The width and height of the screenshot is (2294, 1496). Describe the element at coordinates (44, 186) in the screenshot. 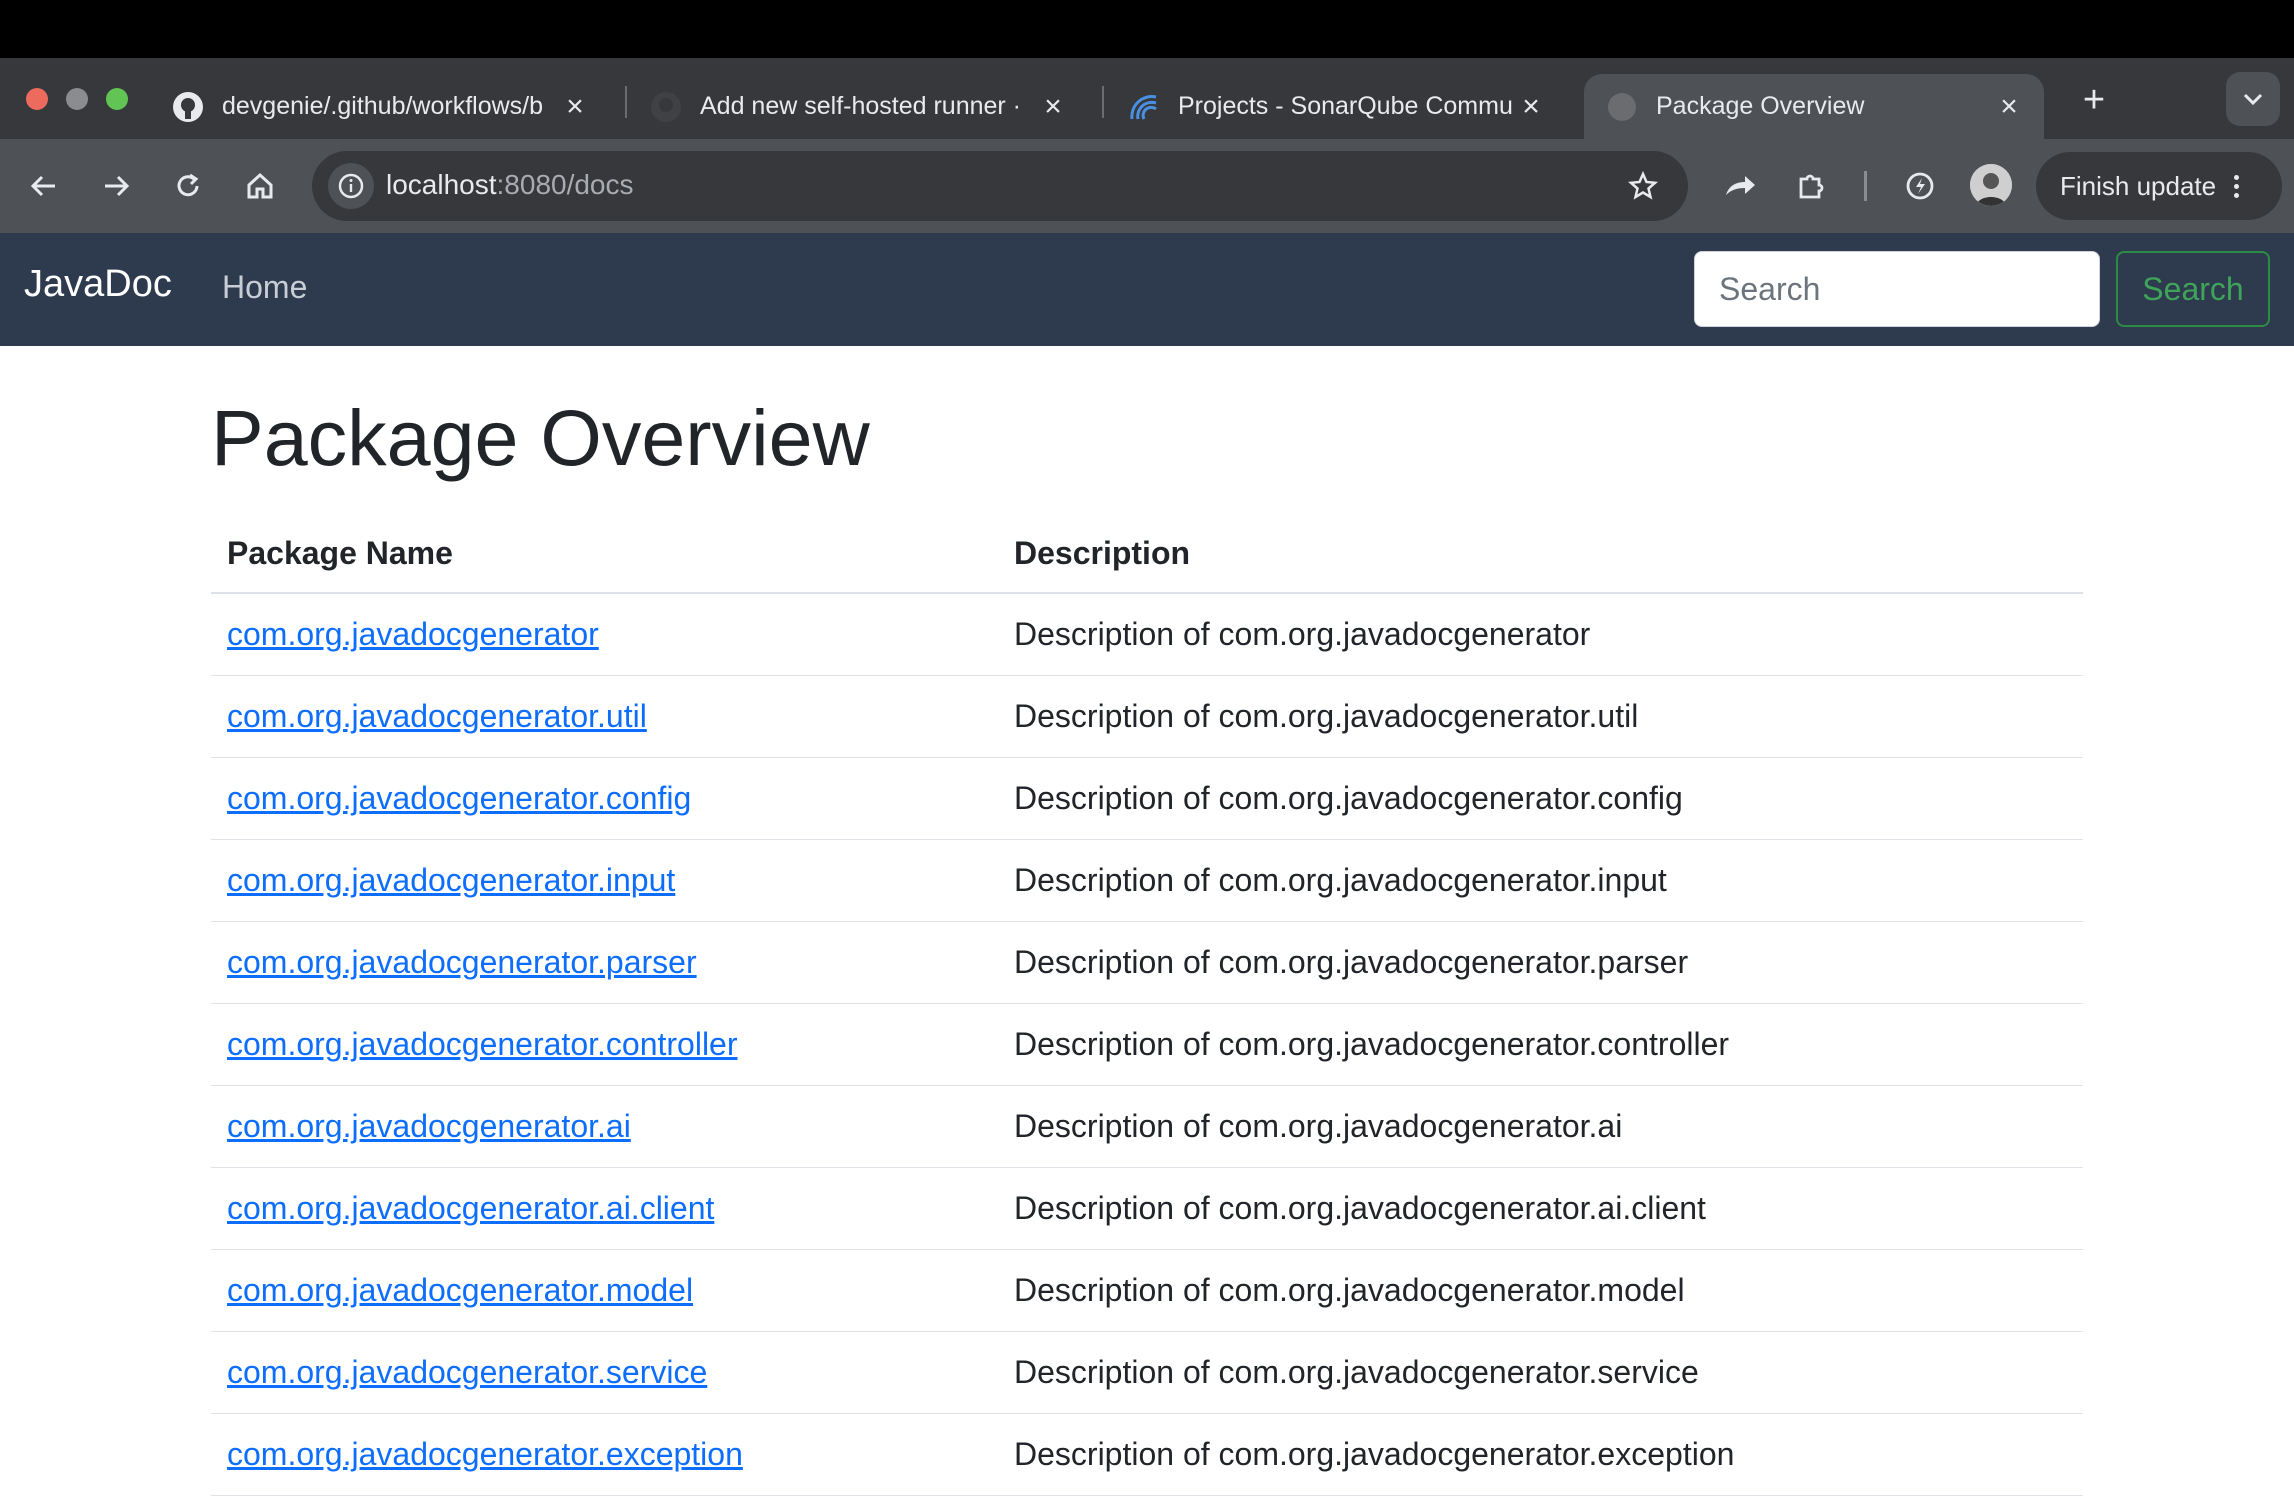

I see `back-arrow-icon` at that location.